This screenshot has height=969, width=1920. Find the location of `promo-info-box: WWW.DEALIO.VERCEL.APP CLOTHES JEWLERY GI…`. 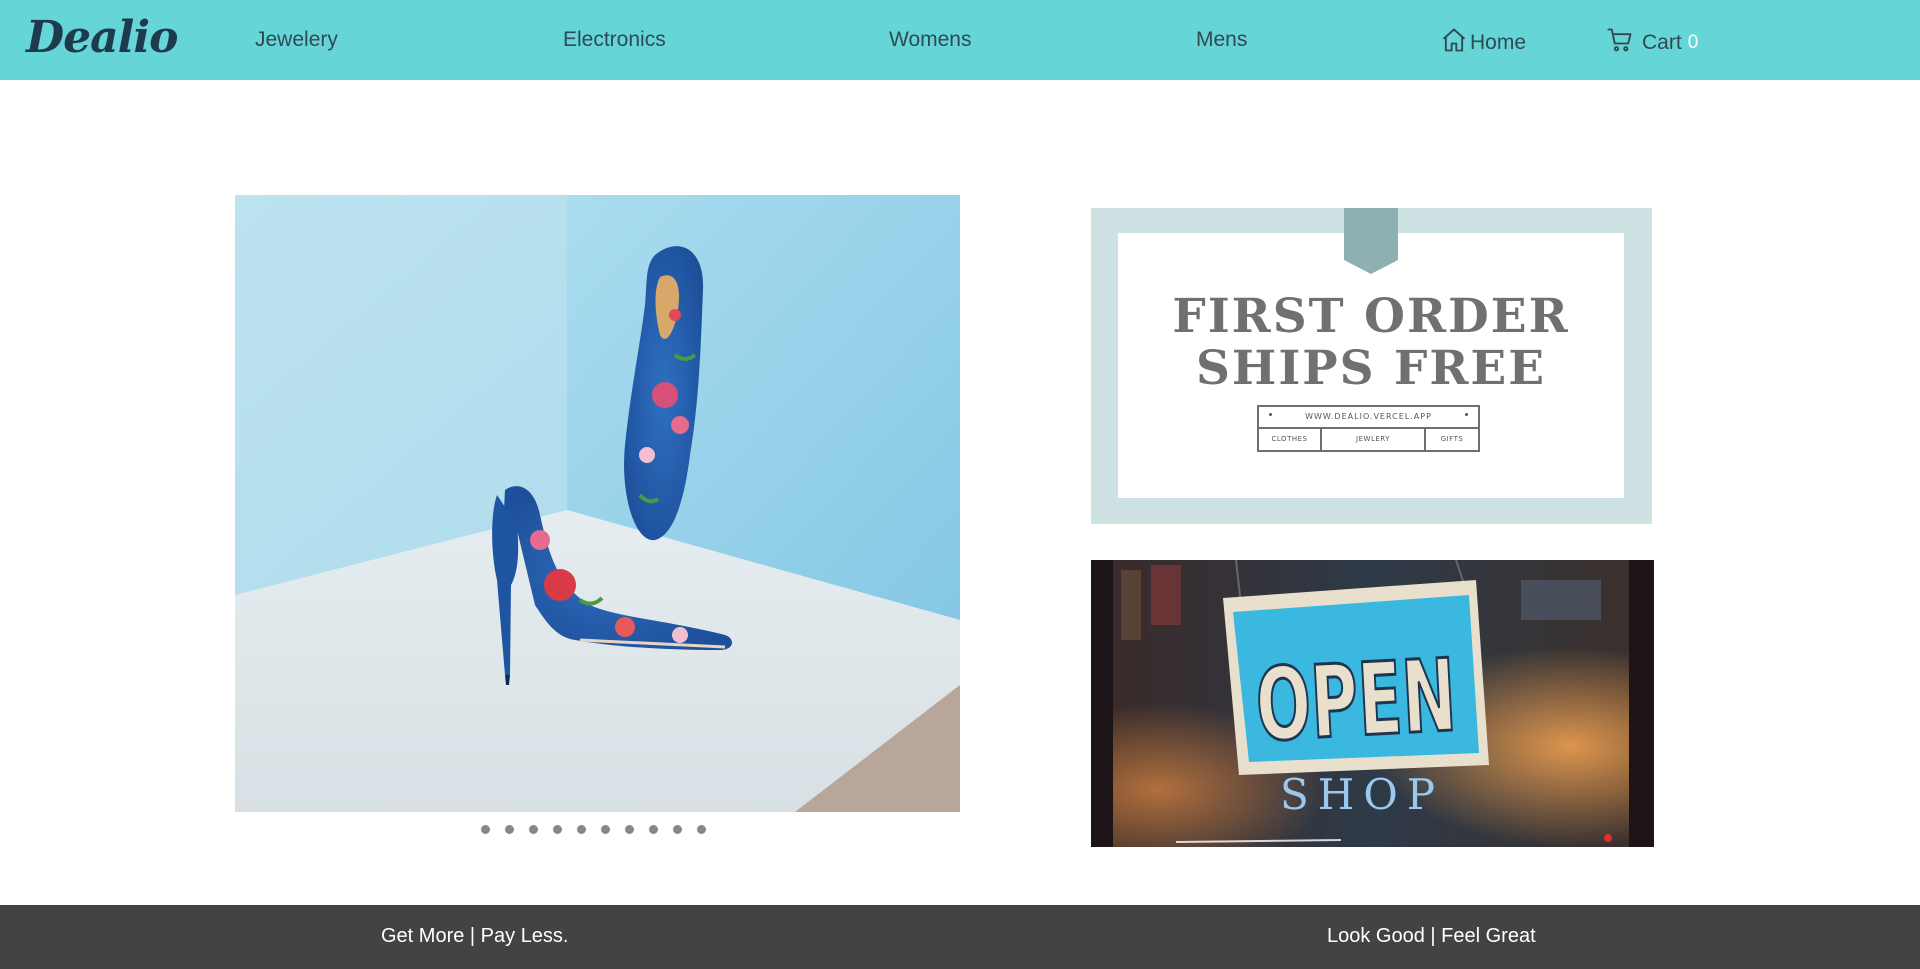

promo-info-box: WWW.DEALIO.VERCEL.APP CLOTHES JEWLERY GI… is located at coordinates (1368, 428).